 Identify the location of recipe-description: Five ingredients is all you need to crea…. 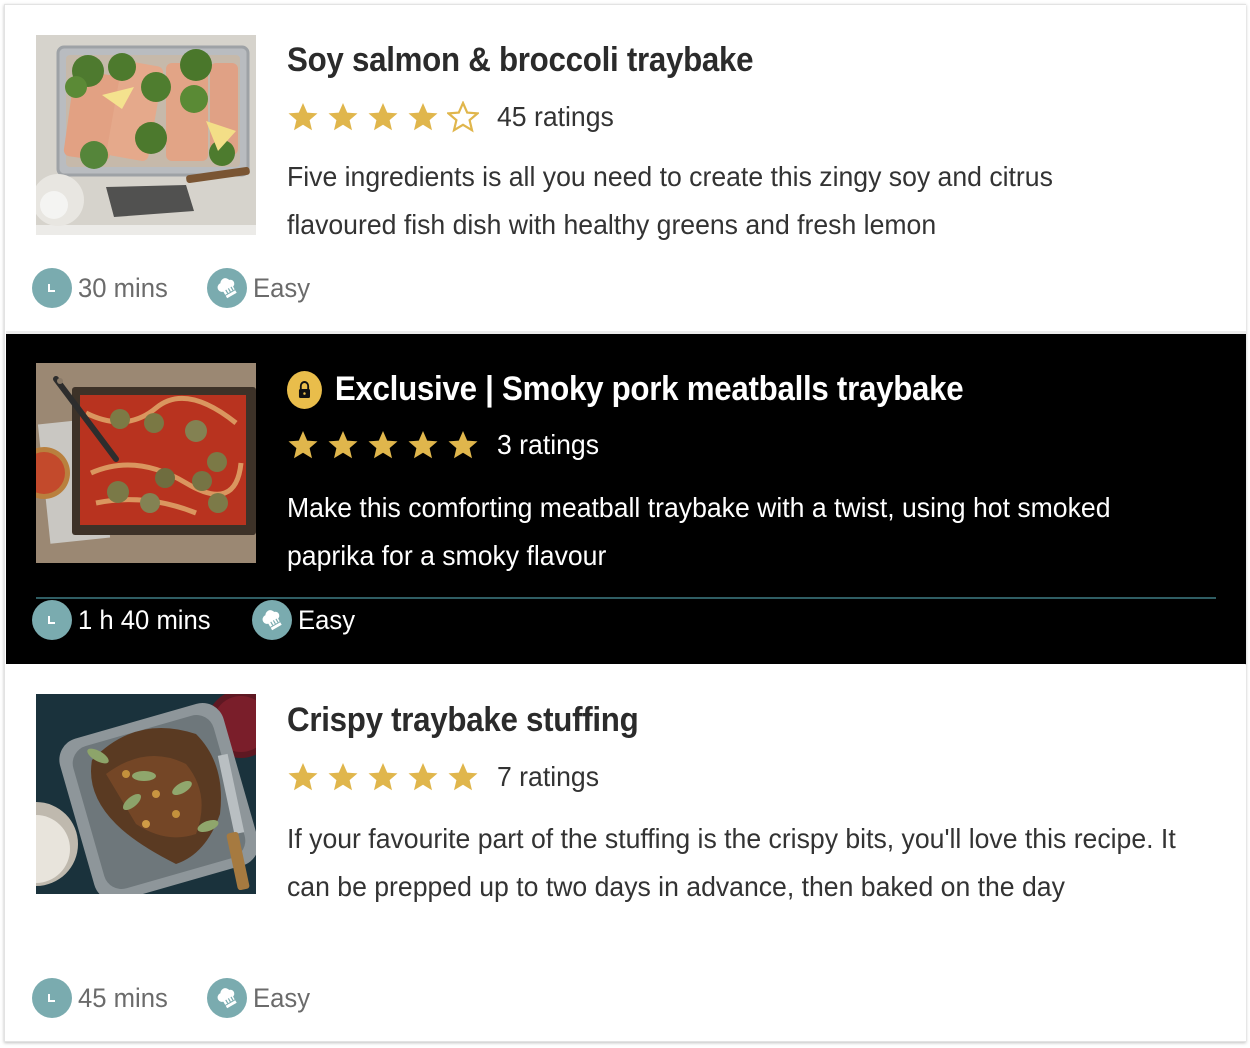
(670, 200).